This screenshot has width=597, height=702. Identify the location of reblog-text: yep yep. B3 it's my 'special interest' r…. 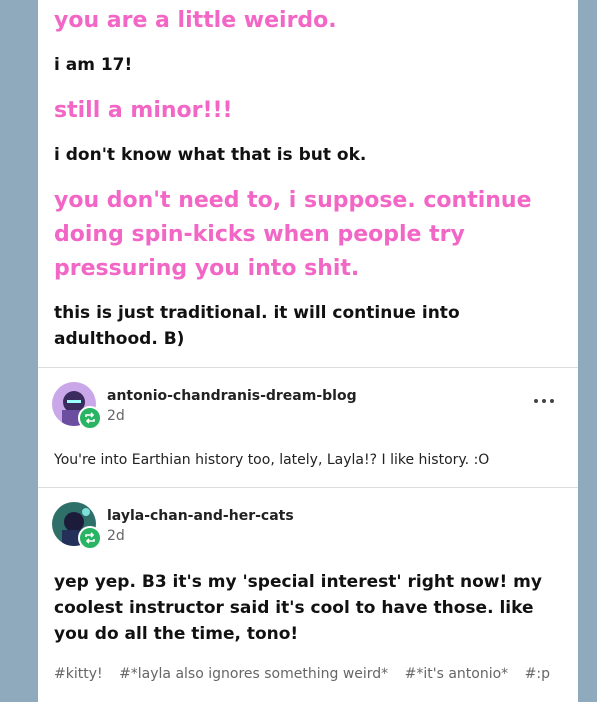
(298, 608).